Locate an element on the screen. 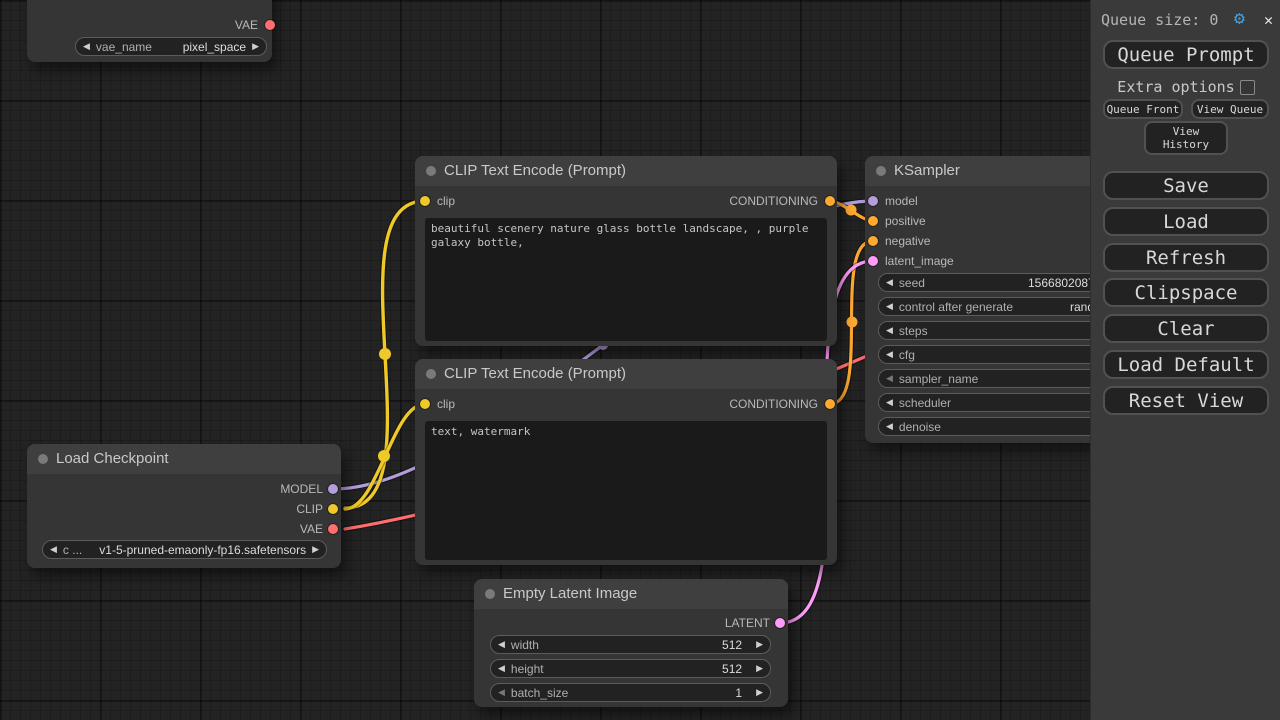 The height and width of the screenshot is (720, 1280). link-clip-negative is located at coordinates (385, 456).